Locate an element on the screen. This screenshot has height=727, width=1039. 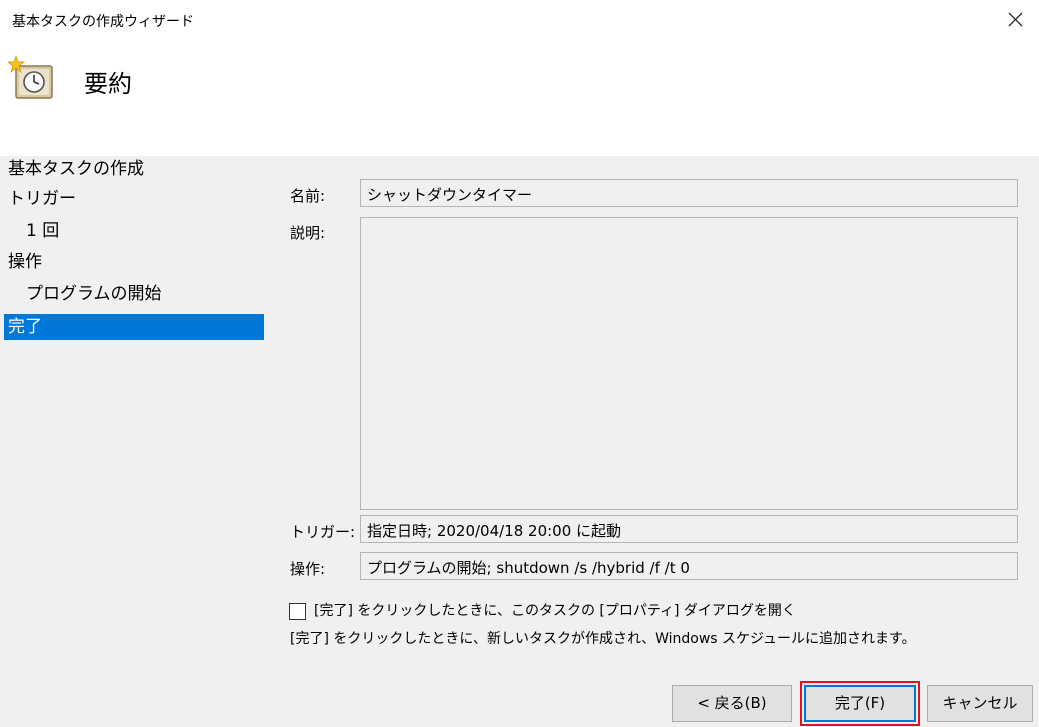
nav-item-finish: 完了 is located at coordinates (134, 327).